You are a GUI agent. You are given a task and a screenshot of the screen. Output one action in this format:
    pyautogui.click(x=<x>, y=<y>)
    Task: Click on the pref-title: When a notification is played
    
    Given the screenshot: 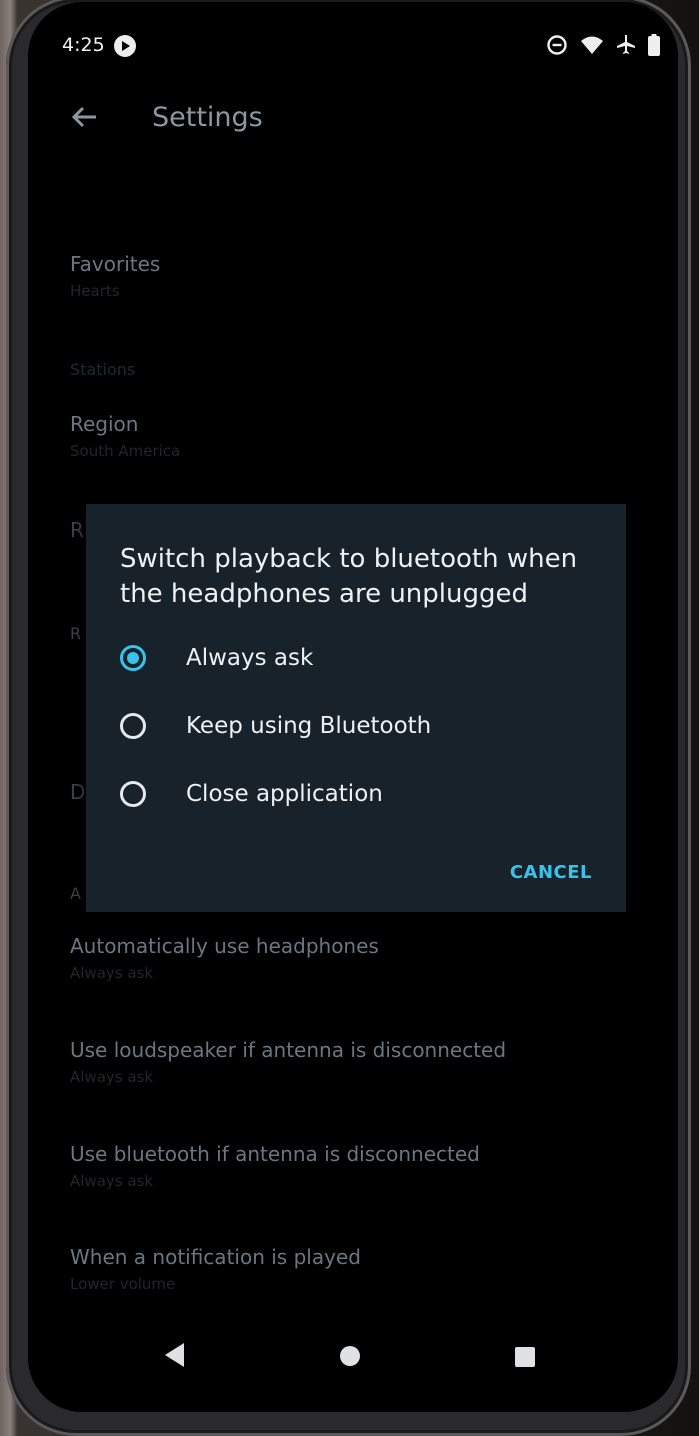 What is the action you would take?
    pyautogui.click(x=215, y=1257)
    